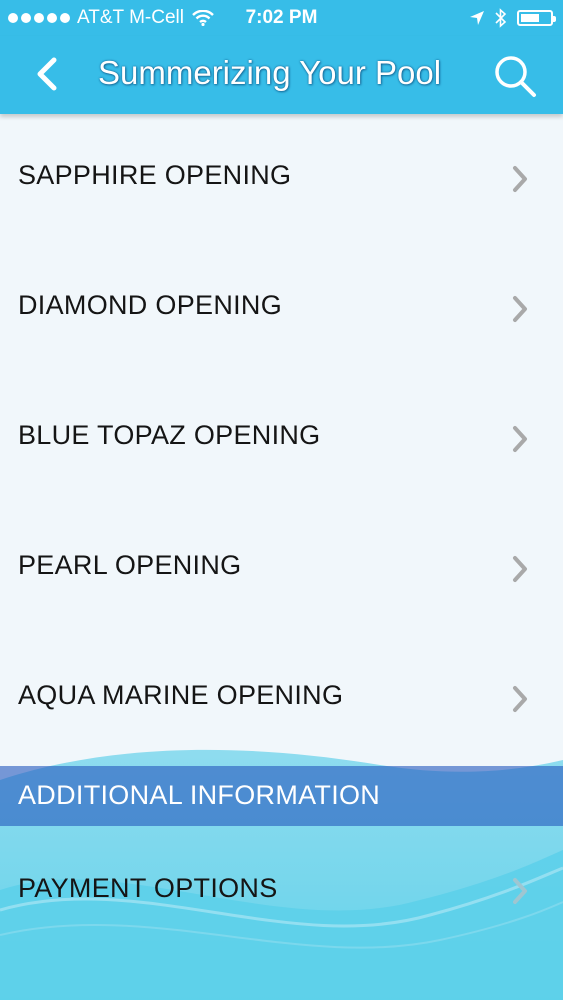  I want to click on list-item-label: DIAMOND OPENING, so click(150, 305).